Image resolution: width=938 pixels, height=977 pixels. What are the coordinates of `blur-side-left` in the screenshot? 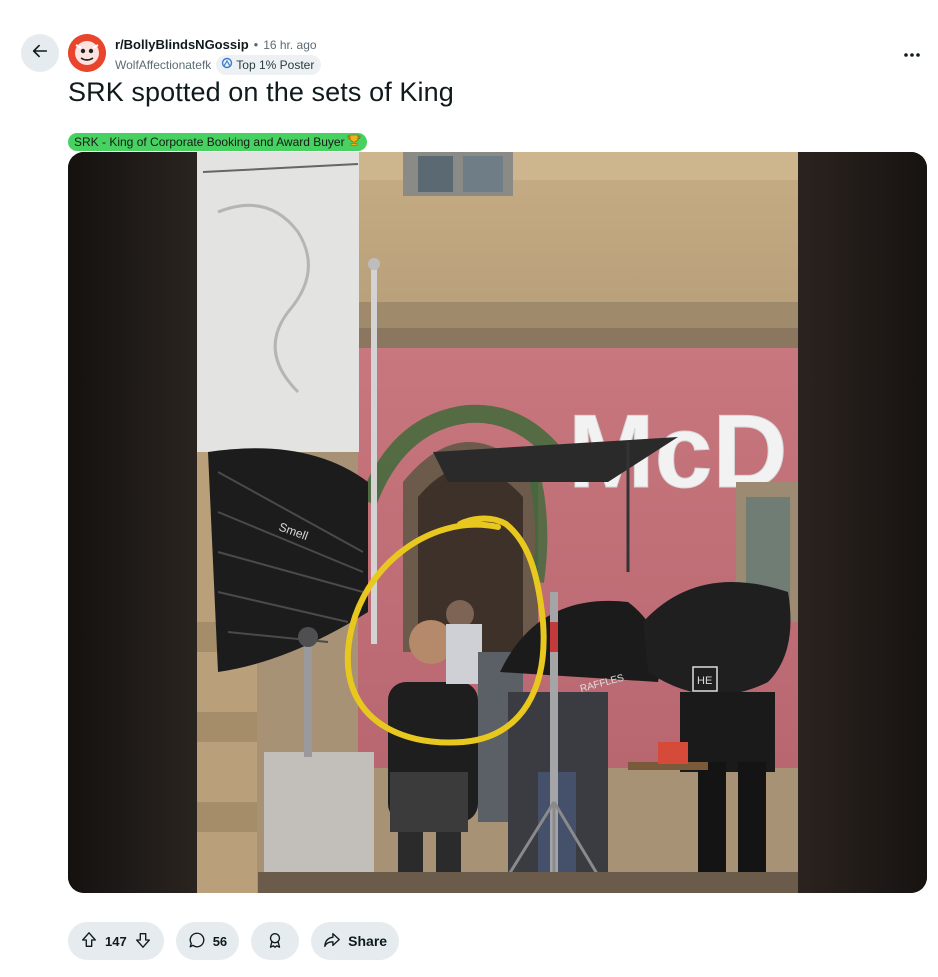 It's located at (132, 522).